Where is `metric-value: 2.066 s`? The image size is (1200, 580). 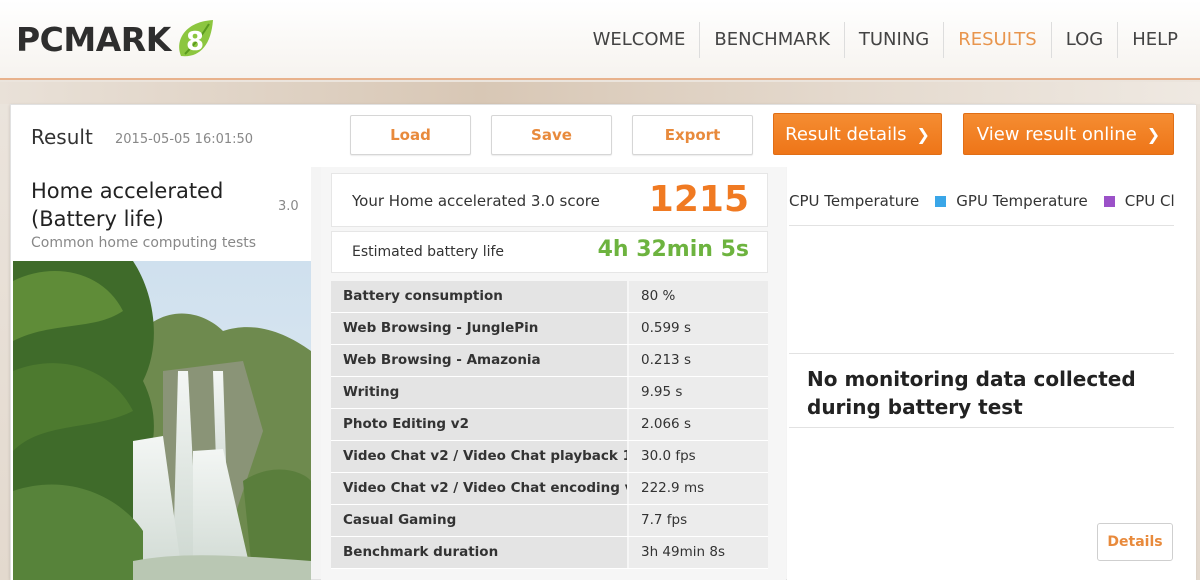
metric-value: 2.066 s is located at coordinates (698, 424).